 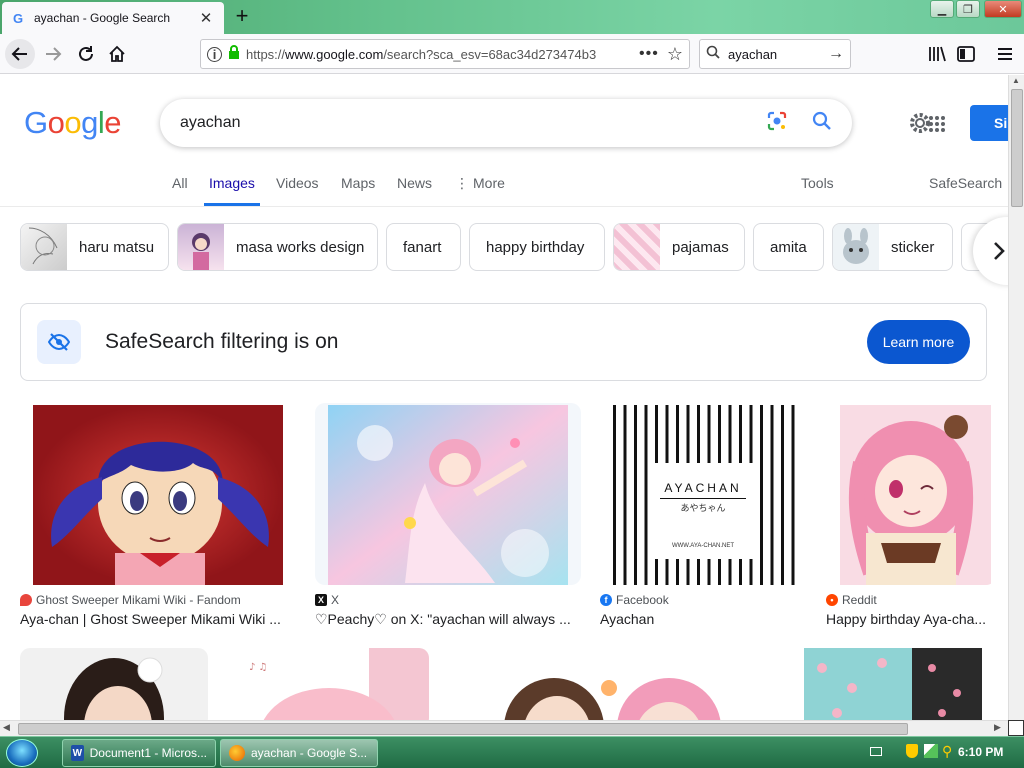 I want to click on google-search-query: ayachan, so click(x=473, y=123).